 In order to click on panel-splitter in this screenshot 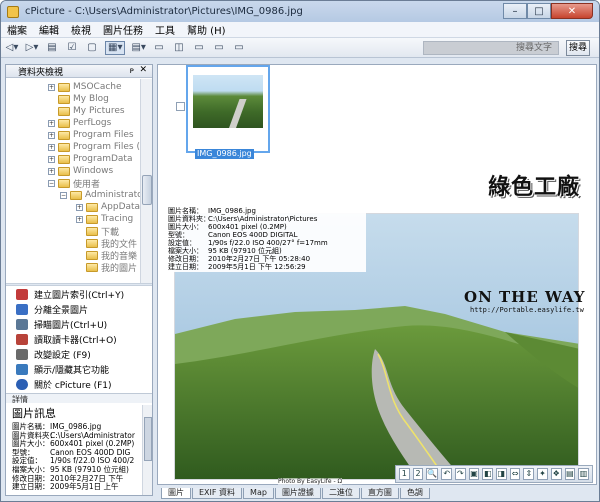, I will do `click(79, 284)`.